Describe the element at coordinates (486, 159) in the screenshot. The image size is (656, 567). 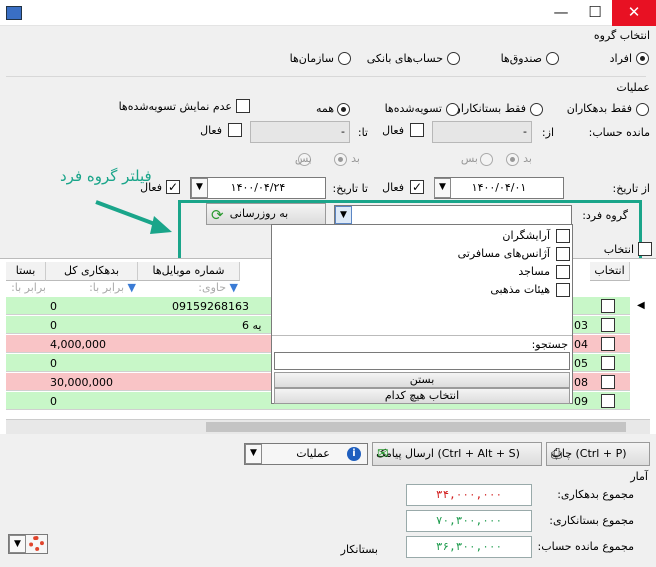
I see `radio-from-bes` at that location.